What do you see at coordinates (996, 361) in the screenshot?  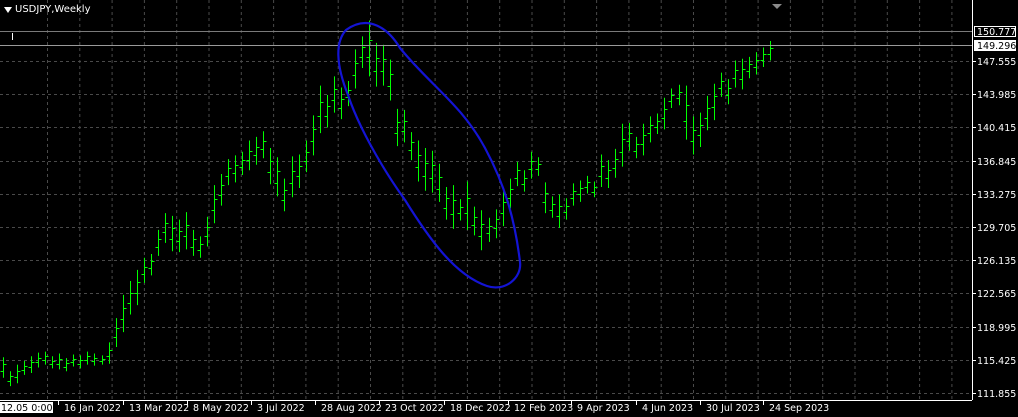 I see `price-axis-label: 115.425` at bounding box center [996, 361].